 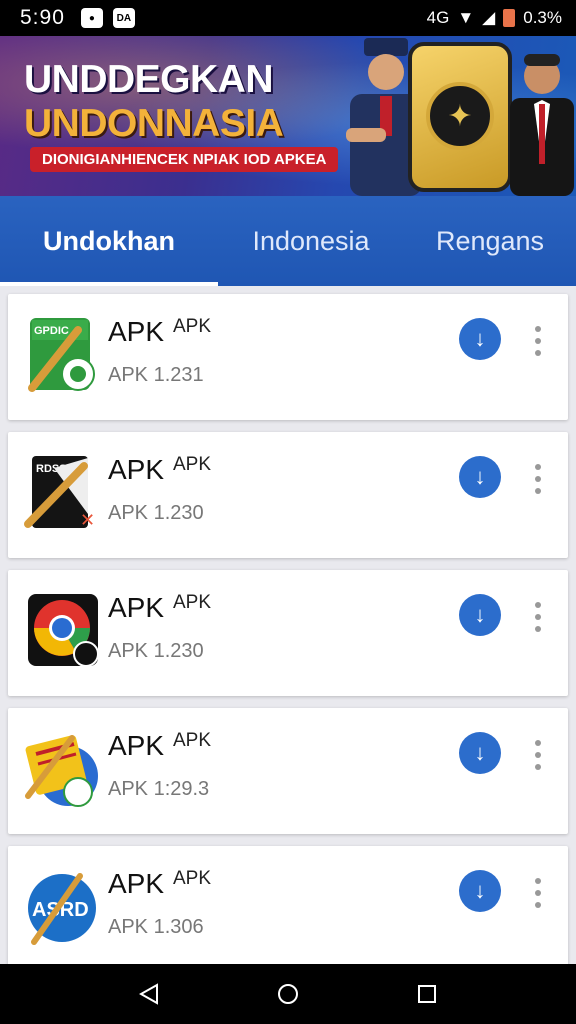 I want to click on banner-title-line2: UNDONNASIA, so click(x=154, y=123).